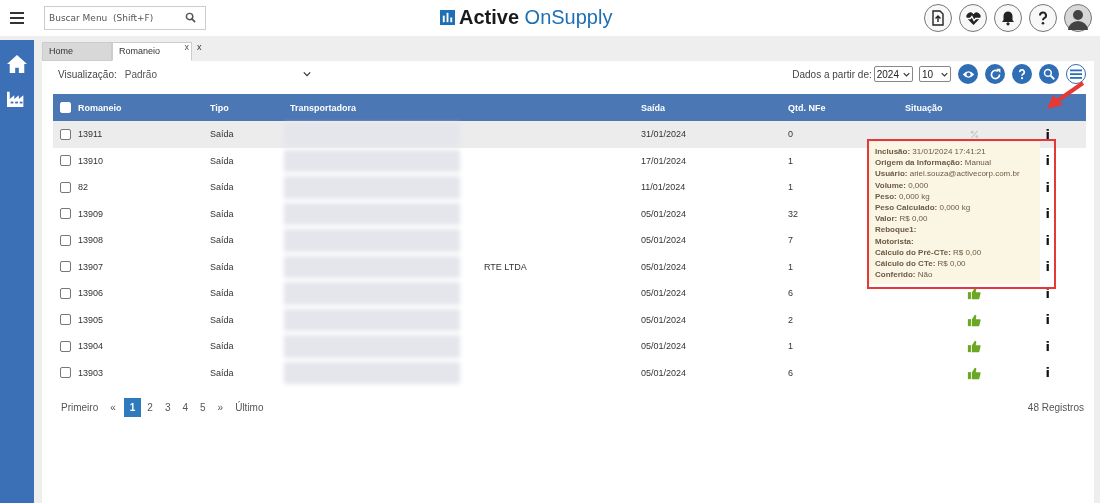  What do you see at coordinates (904, 275) in the screenshot?
I see `tooltip-line: Conferido: Não` at bounding box center [904, 275].